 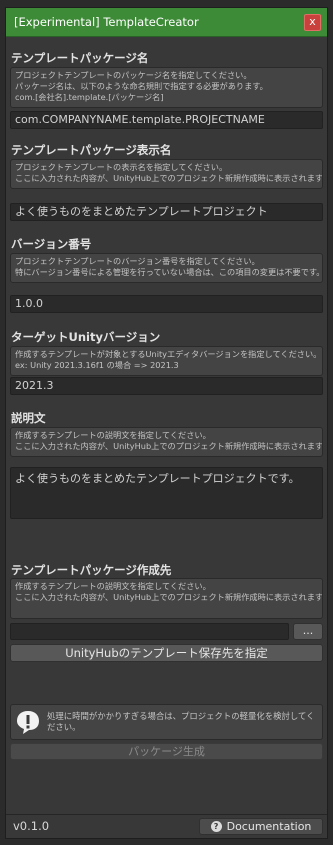 What do you see at coordinates (166, 814) in the screenshot?
I see `footer-divider` at bounding box center [166, 814].